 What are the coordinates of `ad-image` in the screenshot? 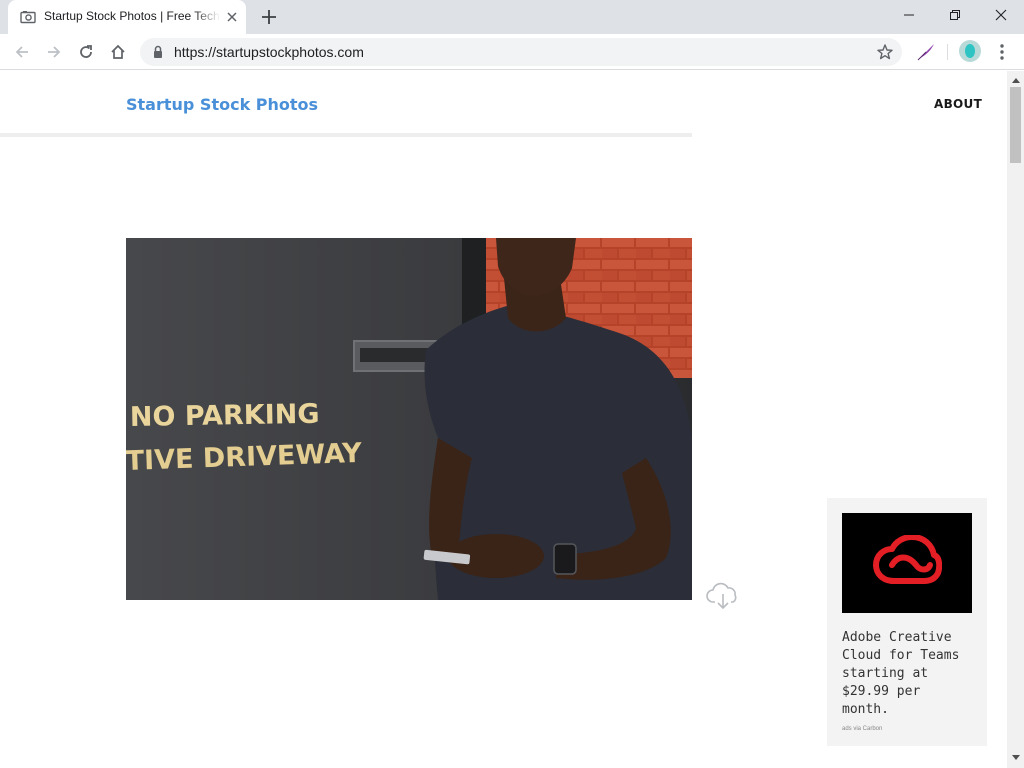 It's located at (907, 563).